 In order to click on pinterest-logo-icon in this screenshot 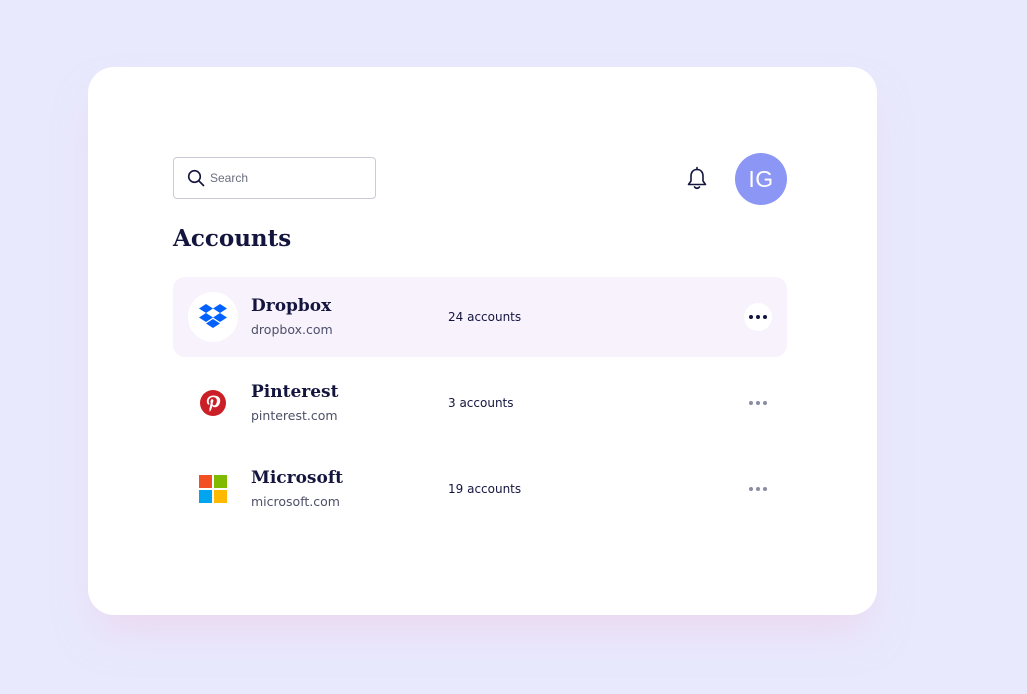, I will do `click(213, 403)`.